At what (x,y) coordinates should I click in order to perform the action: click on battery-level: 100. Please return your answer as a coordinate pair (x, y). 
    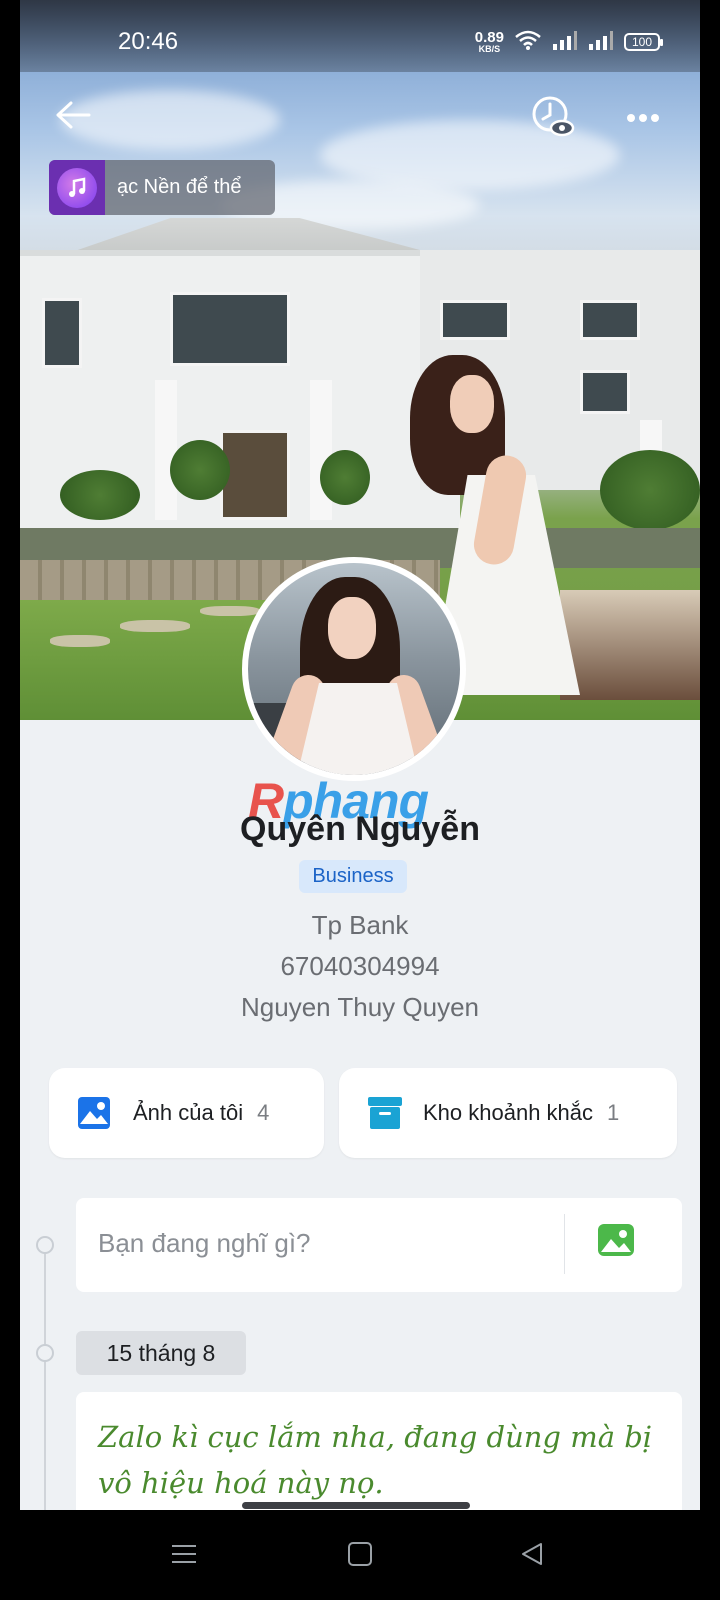
    Looking at the image, I should click on (642, 42).